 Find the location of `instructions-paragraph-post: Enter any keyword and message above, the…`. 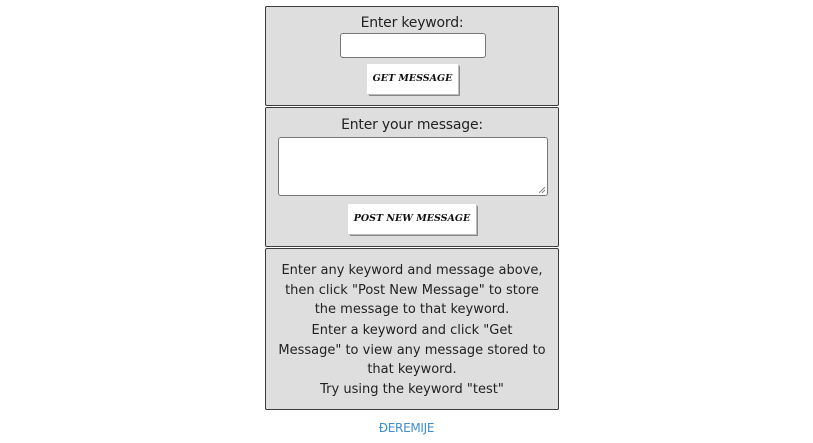

instructions-paragraph-post: Enter any keyword and message above, the… is located at coordinates (412, 290).